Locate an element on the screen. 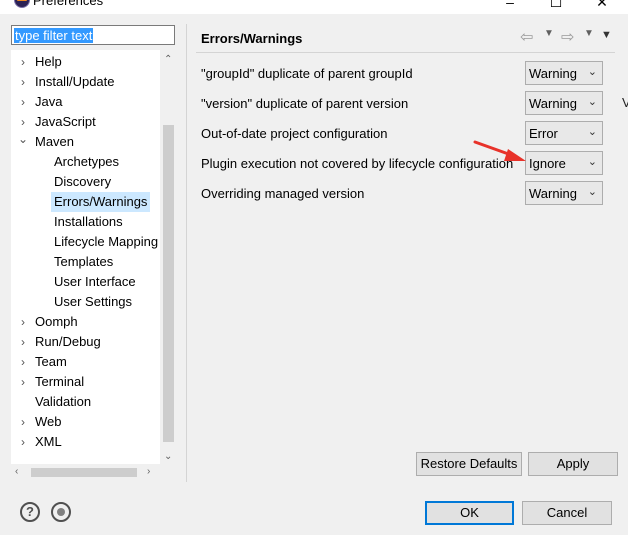  tree-vertical-scroll-thumb is located at coordinates (168, 283).